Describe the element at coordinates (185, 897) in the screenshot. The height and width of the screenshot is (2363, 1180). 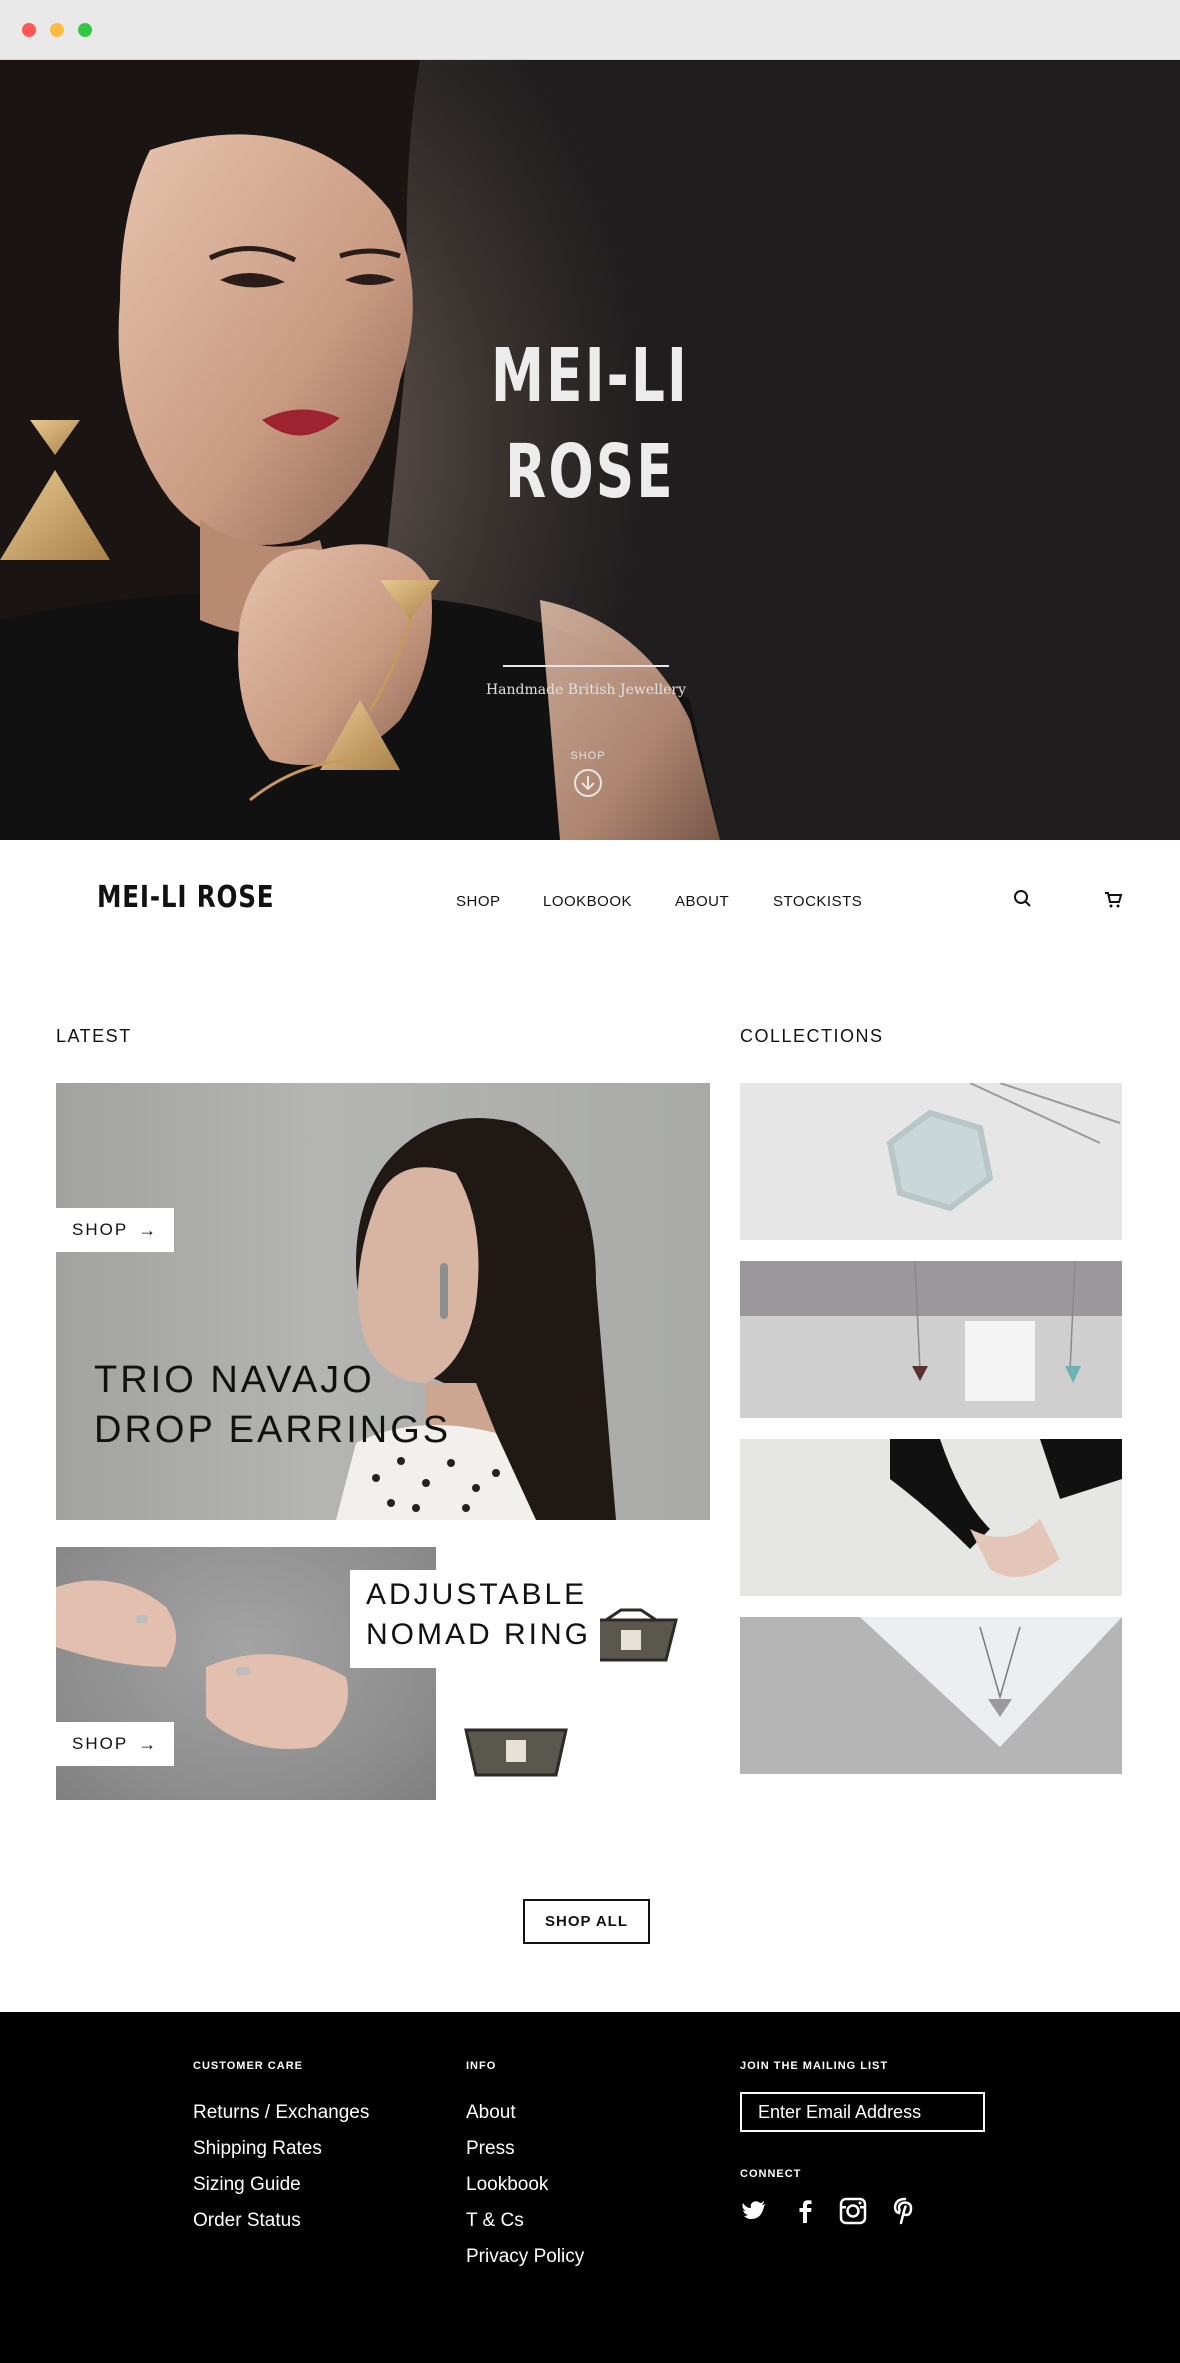
I see `site-logo: MEI-LI ROSE` at that location.